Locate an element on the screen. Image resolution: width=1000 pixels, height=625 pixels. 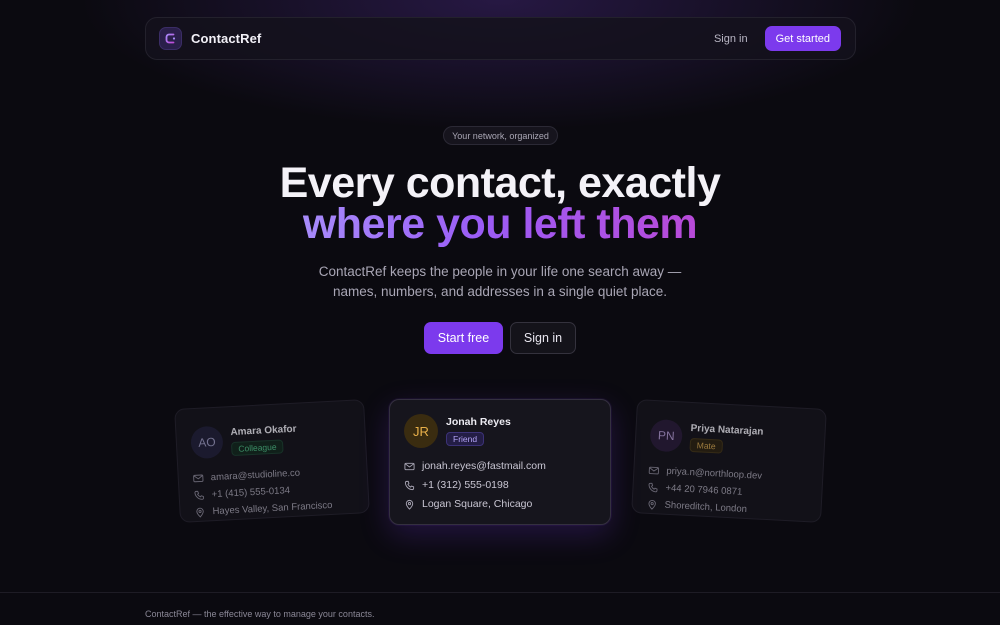
contact-address-row: Logan Square, Chicago is located at coordinates (500, 504).